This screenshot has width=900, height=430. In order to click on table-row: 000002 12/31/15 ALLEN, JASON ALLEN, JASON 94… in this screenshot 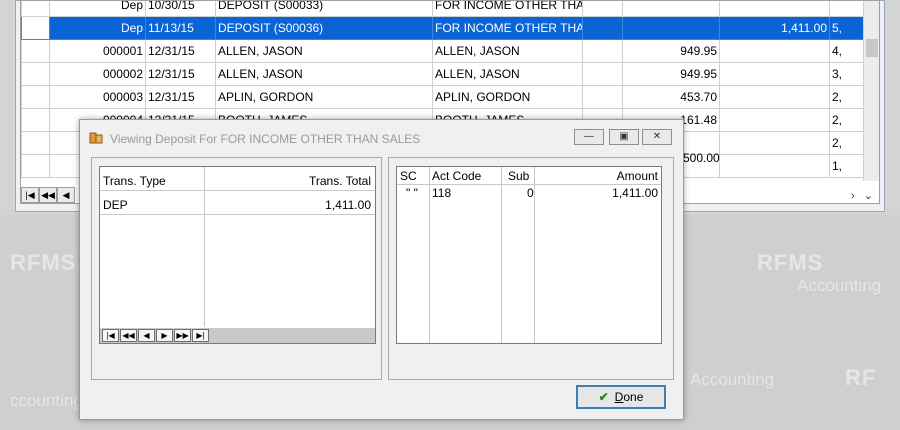, I will do `click(450, 74)`.